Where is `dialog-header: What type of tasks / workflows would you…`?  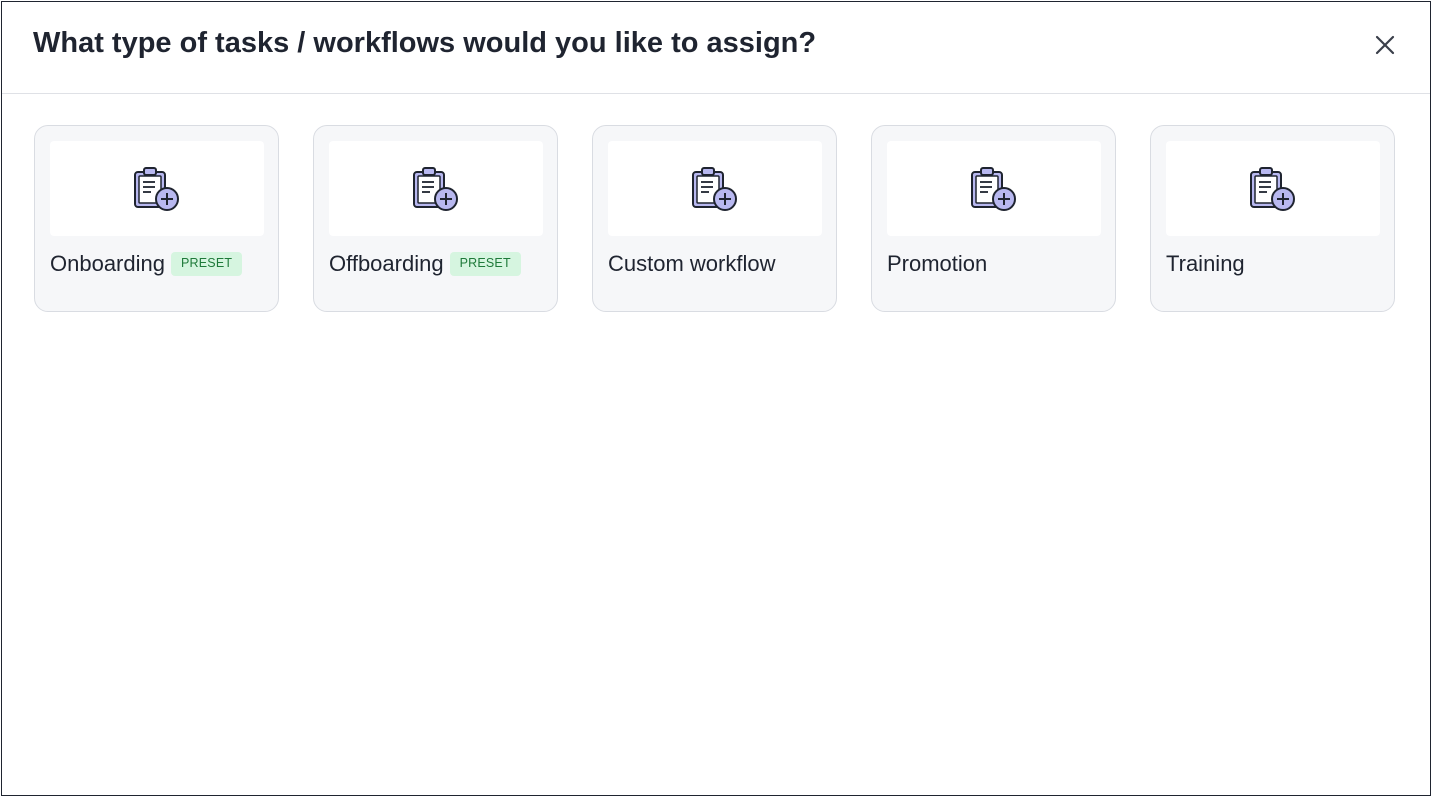 dialog-header: What type of tasks / workflows would you… is located at coordinates (716, 48).